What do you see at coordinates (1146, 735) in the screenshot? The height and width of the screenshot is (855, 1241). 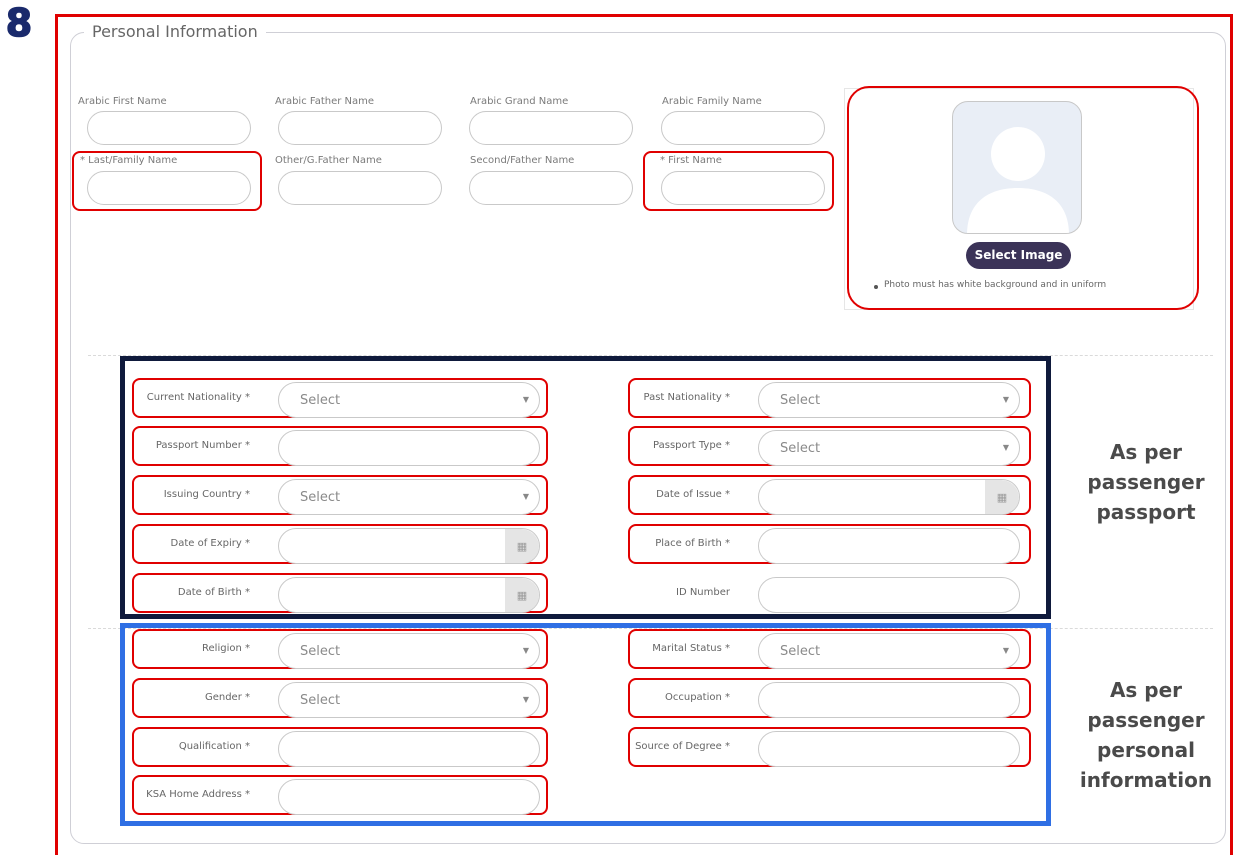 I see `personal-annotation: As per passenger personal information` at bounding box center [1146, 735].